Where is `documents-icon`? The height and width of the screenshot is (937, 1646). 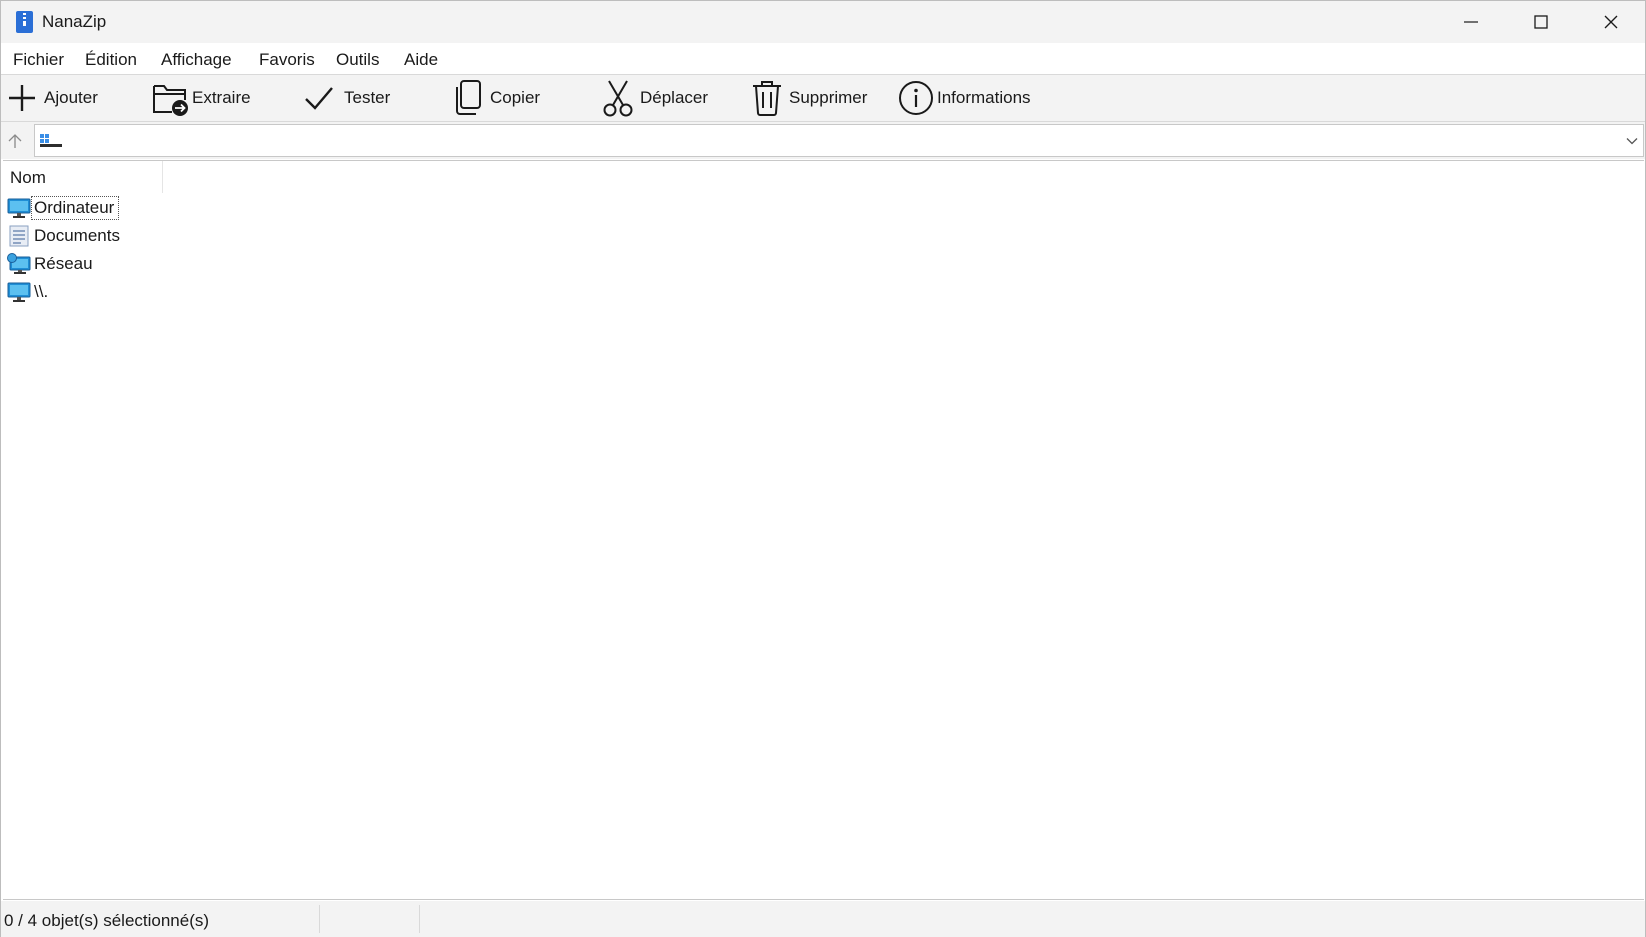
documents-icon is located at coordinates (19, 235).